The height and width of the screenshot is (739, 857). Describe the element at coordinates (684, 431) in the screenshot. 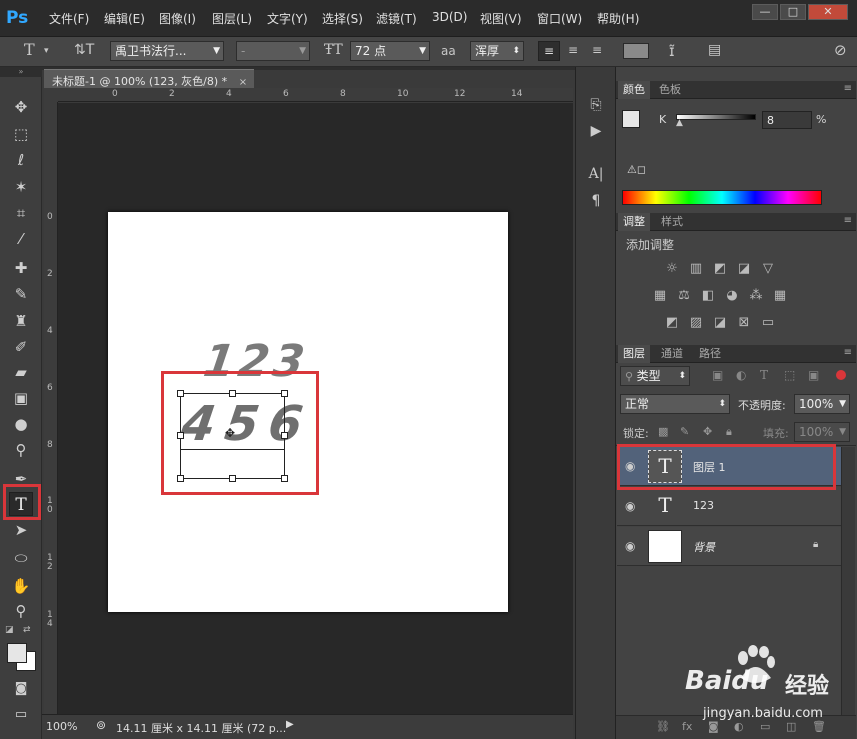

I see `lock-pixels-icon: ✎` at that location.